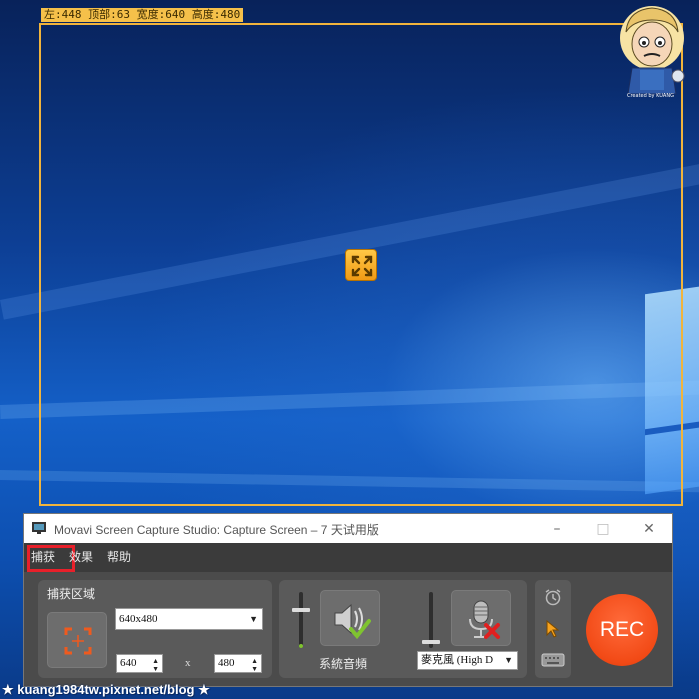  Describe the element at coordinates (649, 528) in the screenshot. I see `close-button: ✕` at that location.